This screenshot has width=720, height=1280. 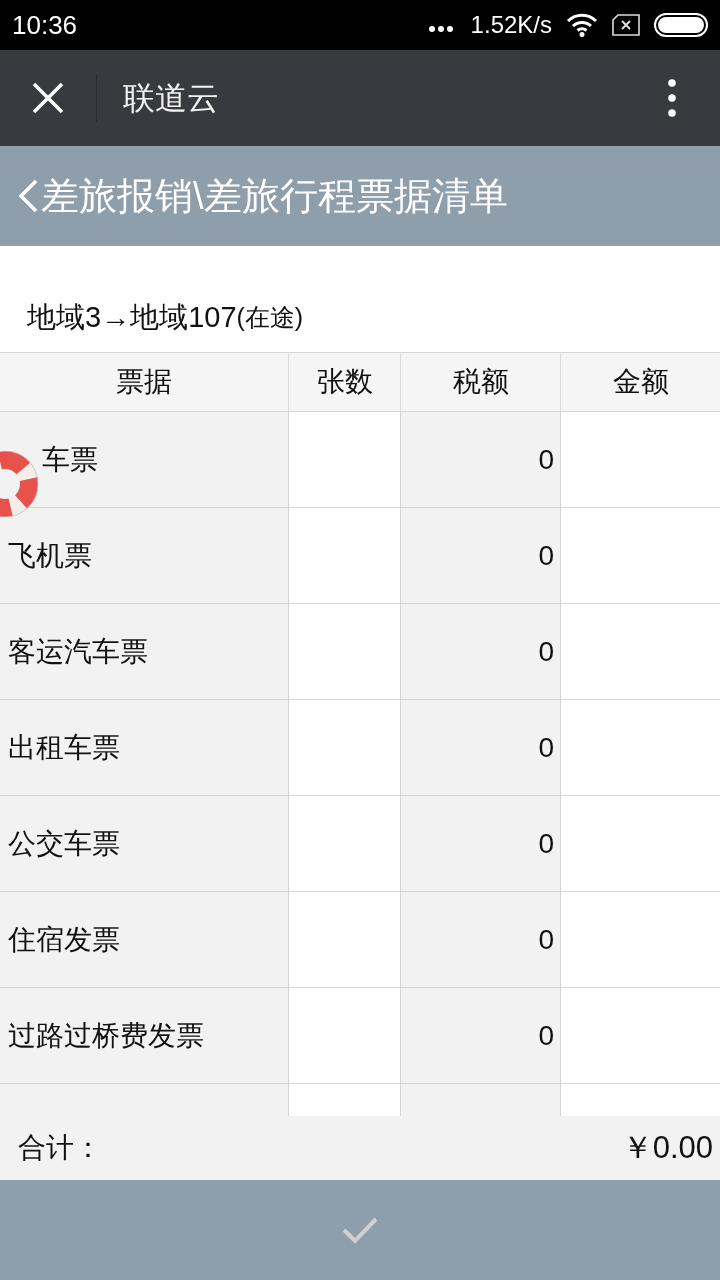 I want to click on ticket-name-cell: 车票, so click(x=144, y=459).